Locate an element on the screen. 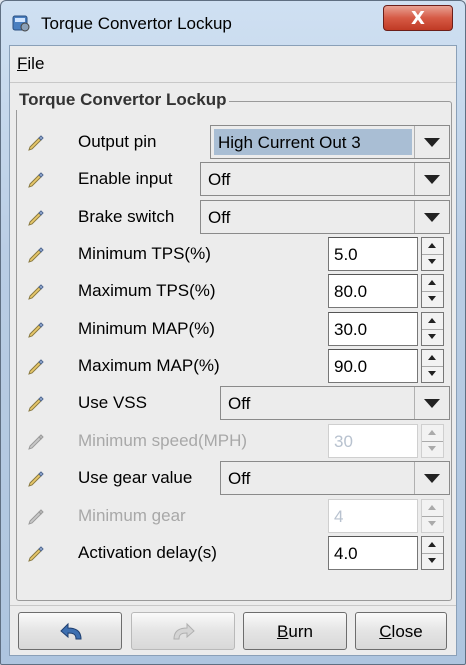  field-label: Use gear value is located at coordinates (135, 477).